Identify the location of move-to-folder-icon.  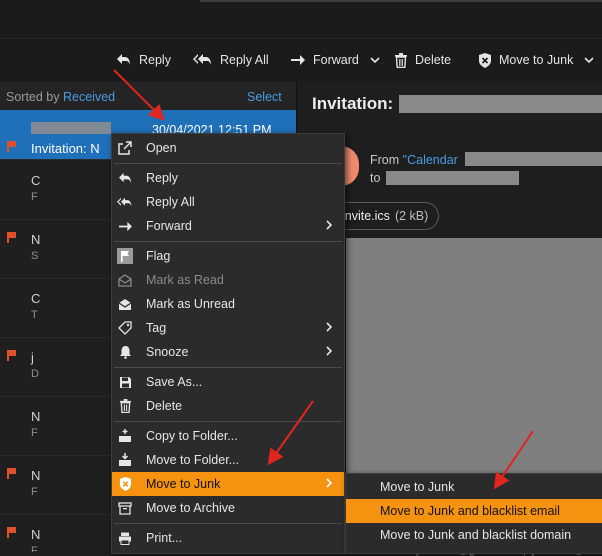
(125, 460).